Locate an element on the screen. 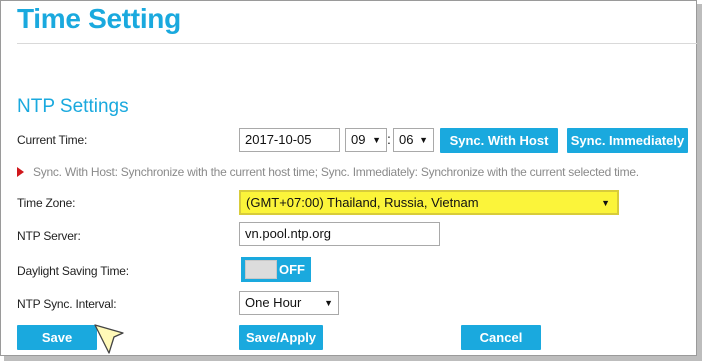 The height and width of the screenshot is (361, 702). toggle-state: OFF is located at coordinates (292, 269).